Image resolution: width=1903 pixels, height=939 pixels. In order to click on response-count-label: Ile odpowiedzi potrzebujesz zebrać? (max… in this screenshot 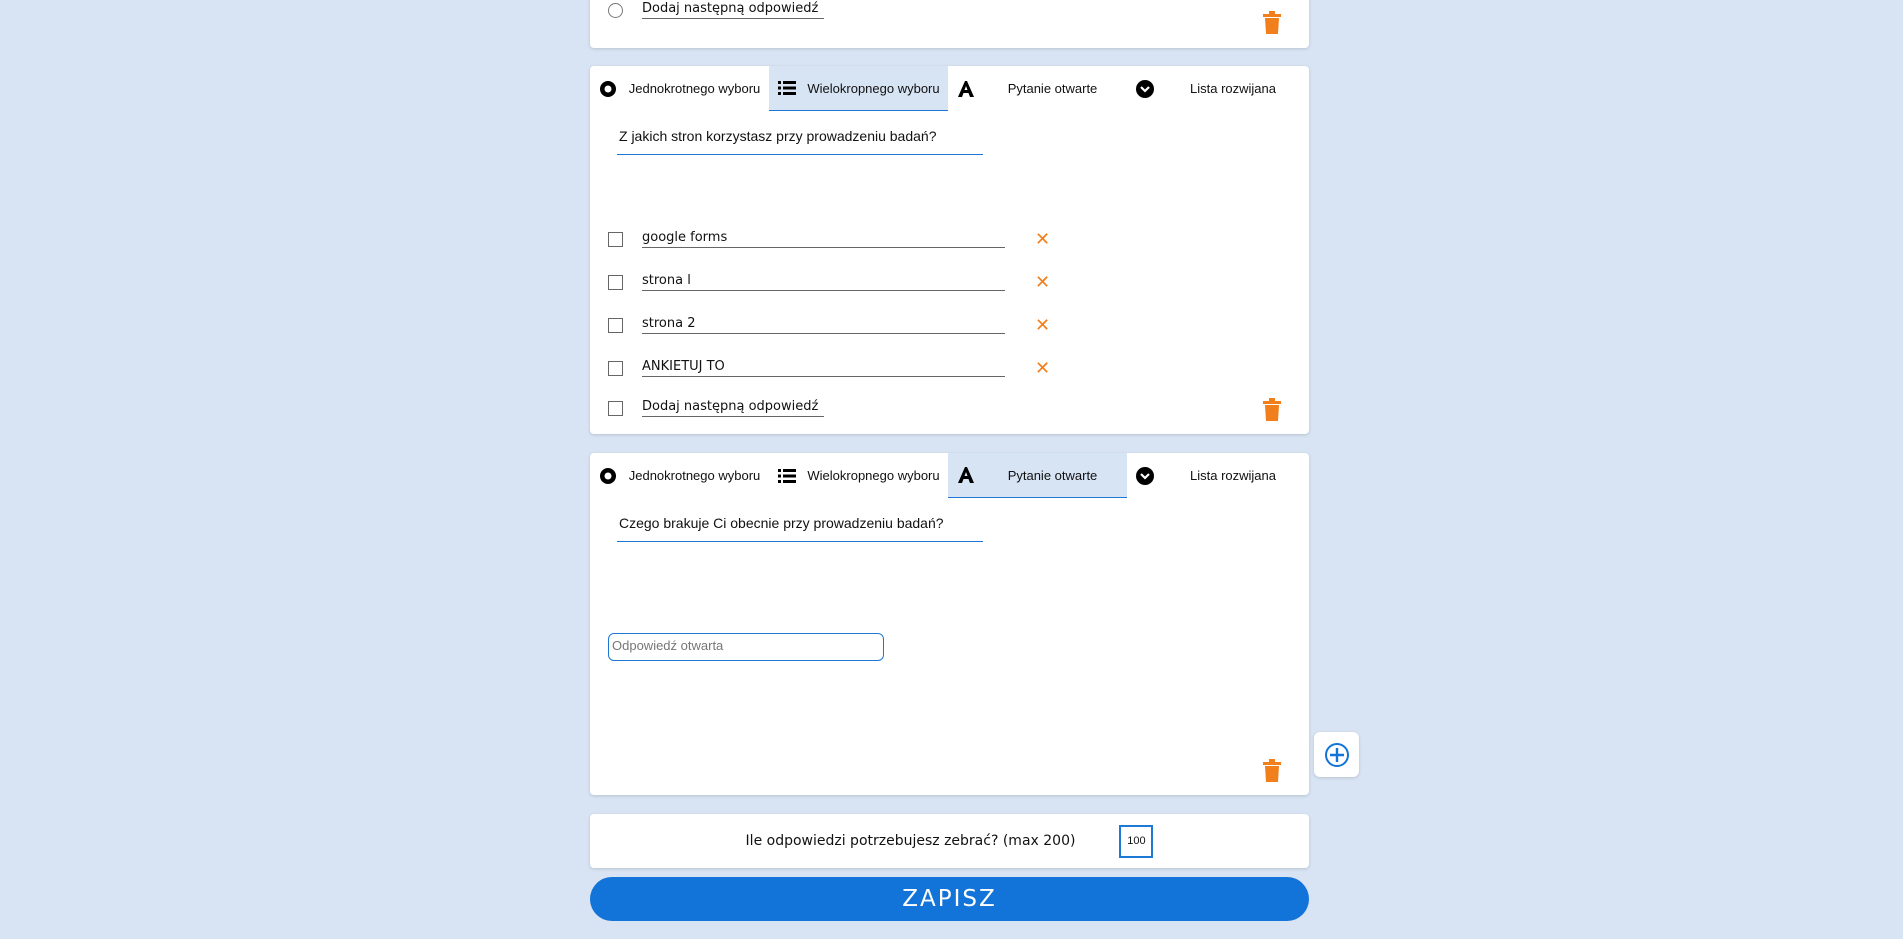, I will do `click(910, 841)`.